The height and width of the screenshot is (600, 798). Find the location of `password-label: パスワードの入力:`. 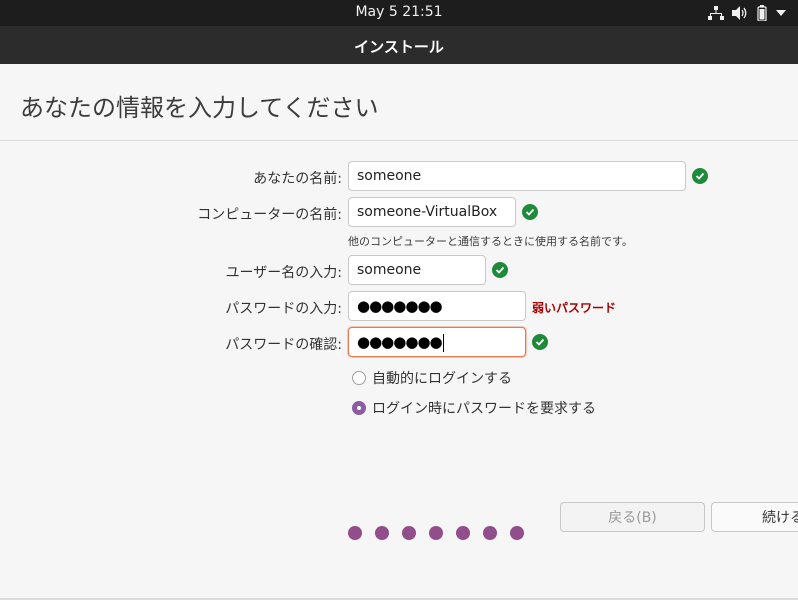

password-label: パスワードの入力: is located at coordinates (283, 309).